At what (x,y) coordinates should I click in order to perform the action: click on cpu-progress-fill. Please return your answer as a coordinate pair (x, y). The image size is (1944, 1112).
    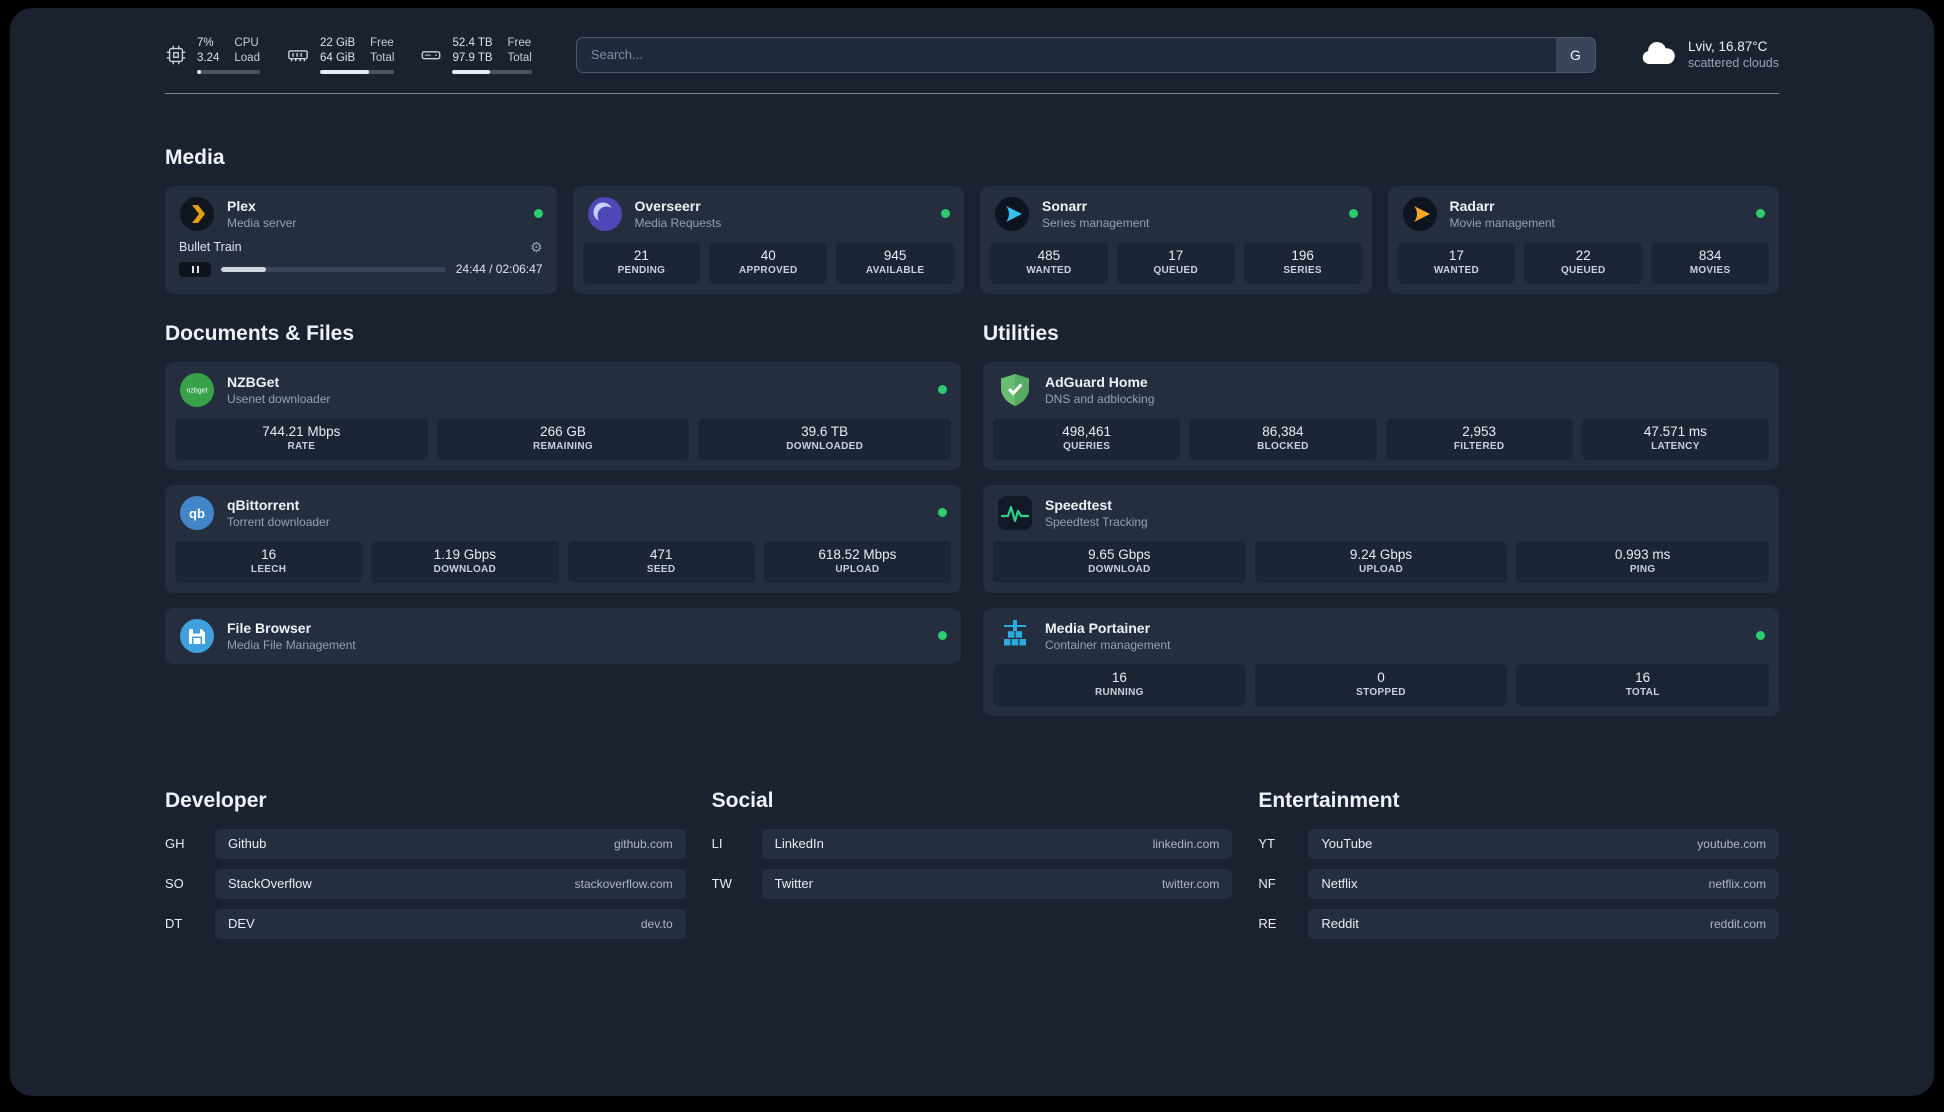
    Looking at the image, I should click on (199, 71).